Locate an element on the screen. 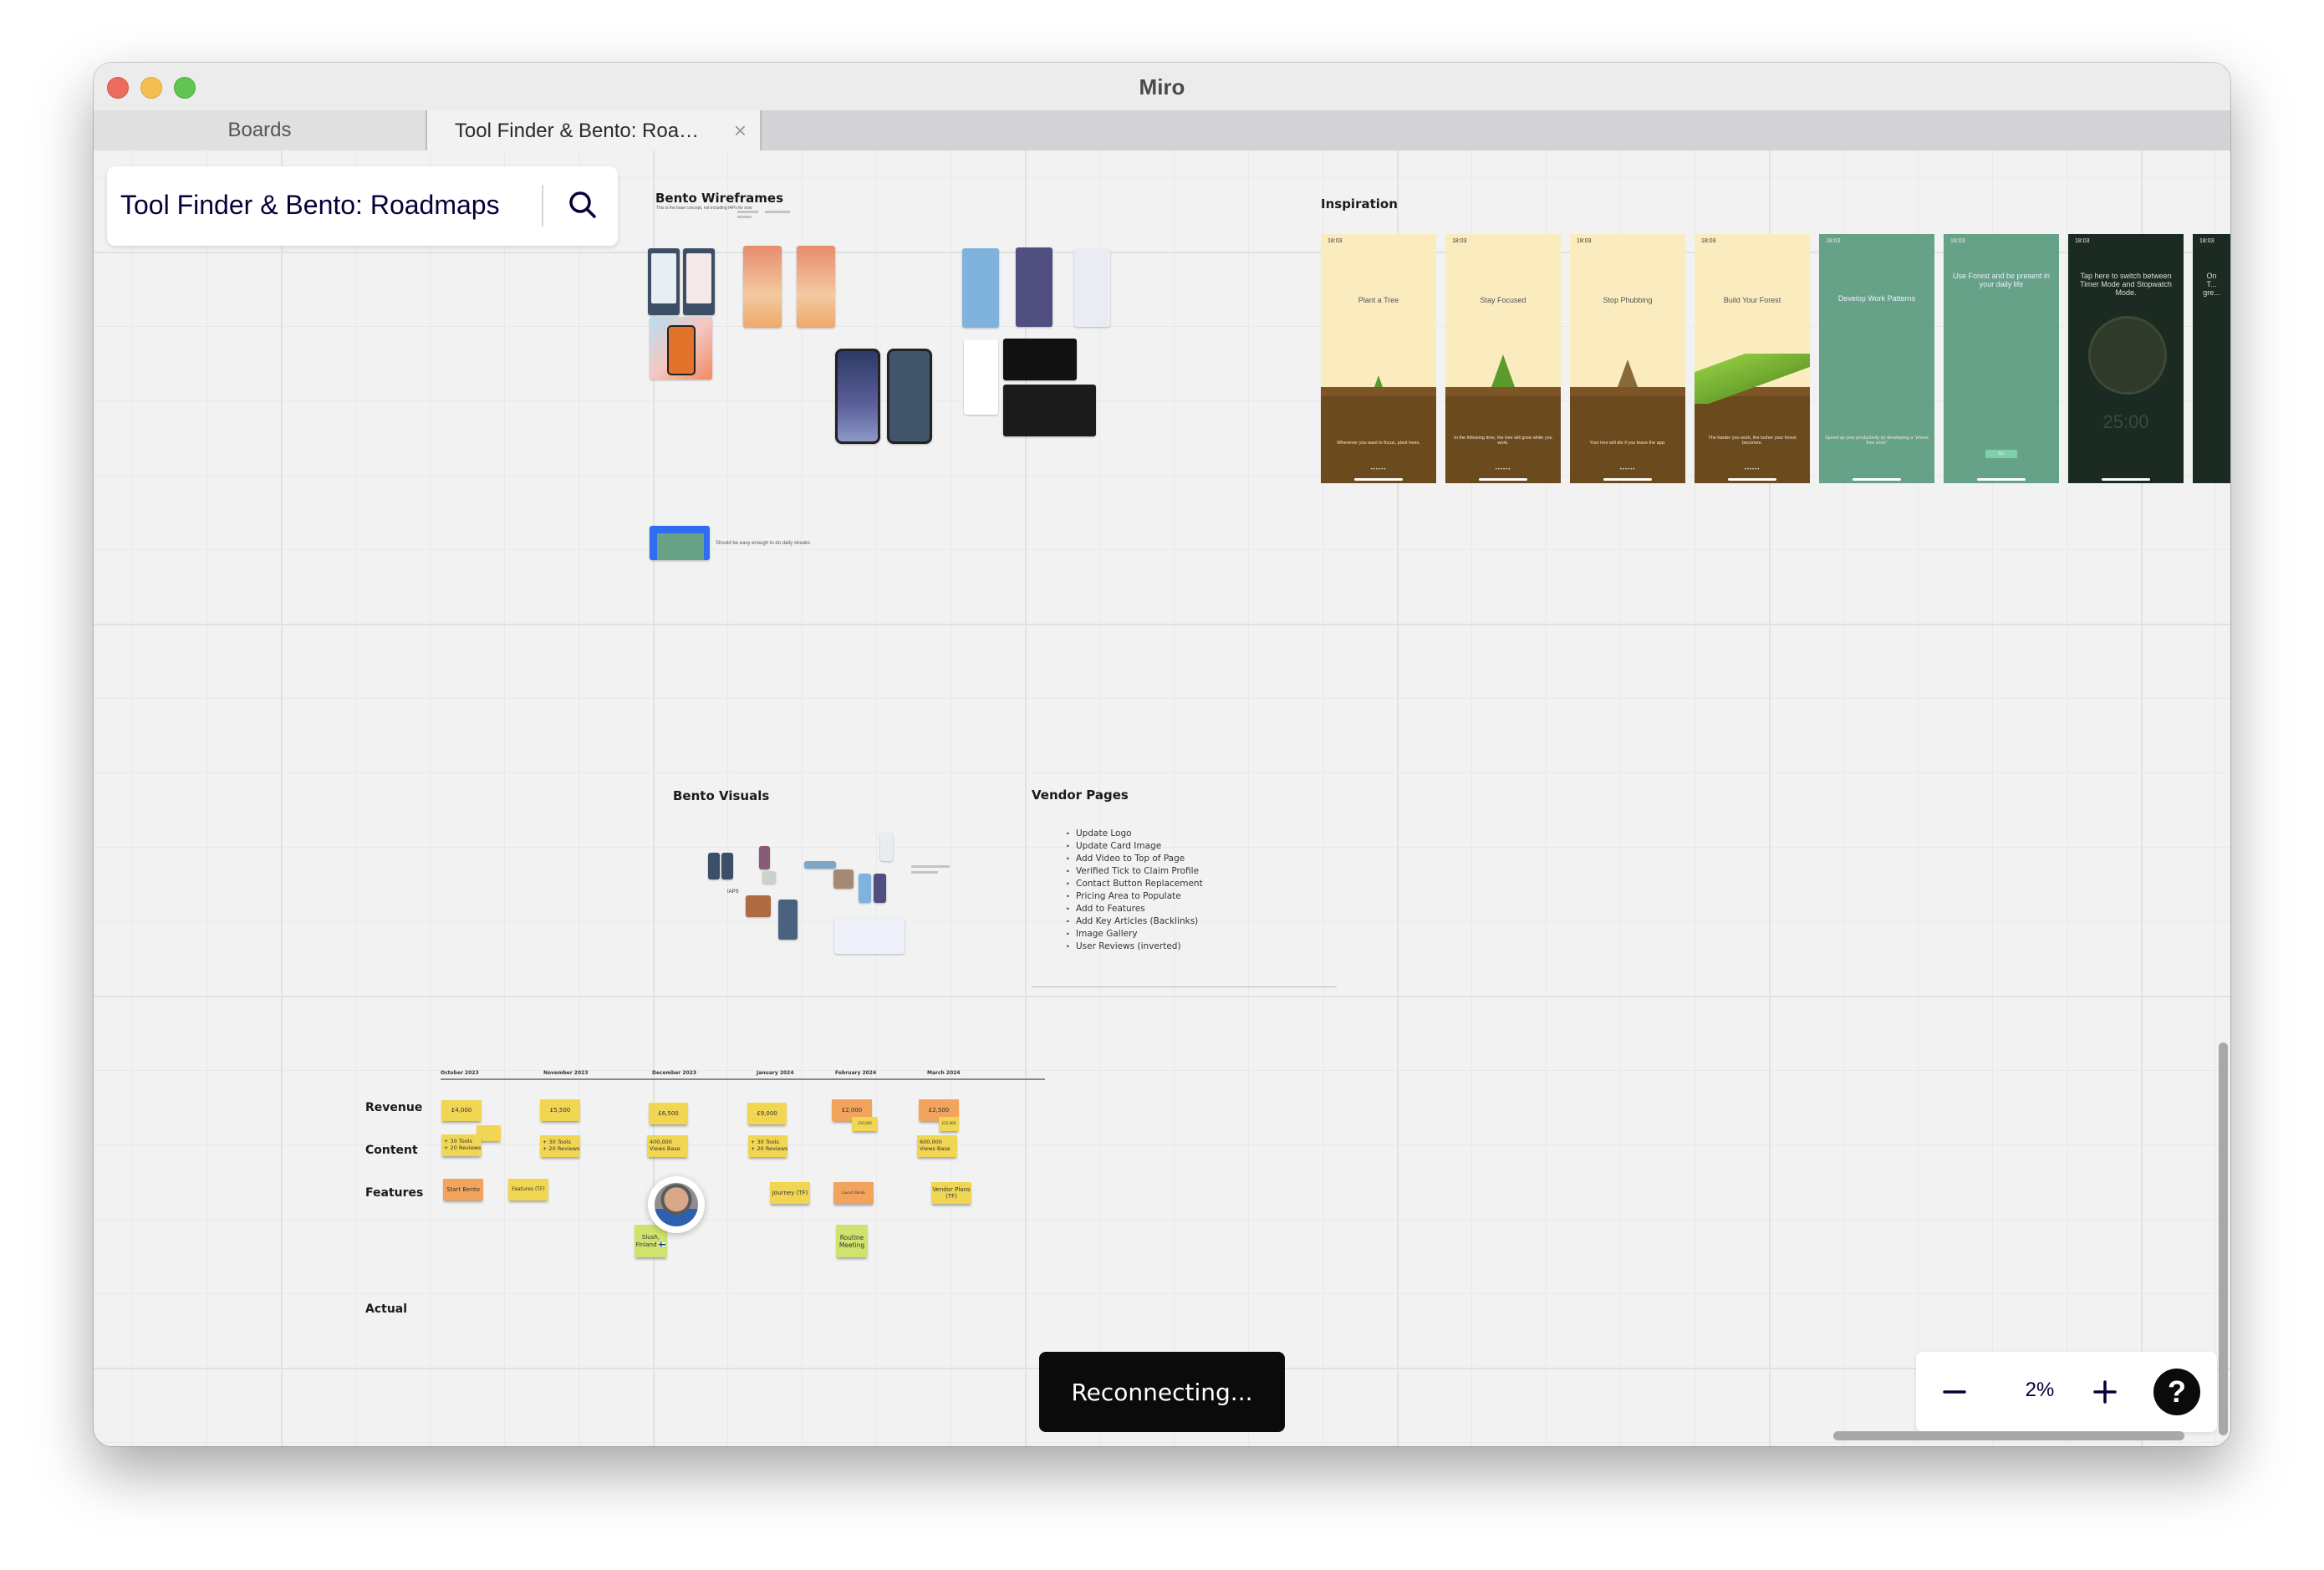 The height and width of the screenshot is (1570, 2324). screen-caption: Whenever you want to focus, plant trees. is located at coordinates (1378, 443).